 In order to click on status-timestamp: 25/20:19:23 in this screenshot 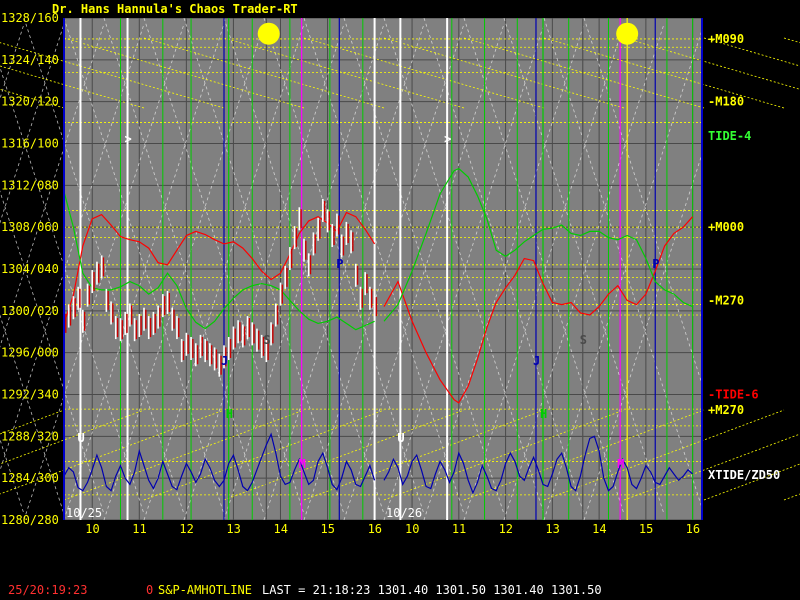, I will do `click(48, 590)`.